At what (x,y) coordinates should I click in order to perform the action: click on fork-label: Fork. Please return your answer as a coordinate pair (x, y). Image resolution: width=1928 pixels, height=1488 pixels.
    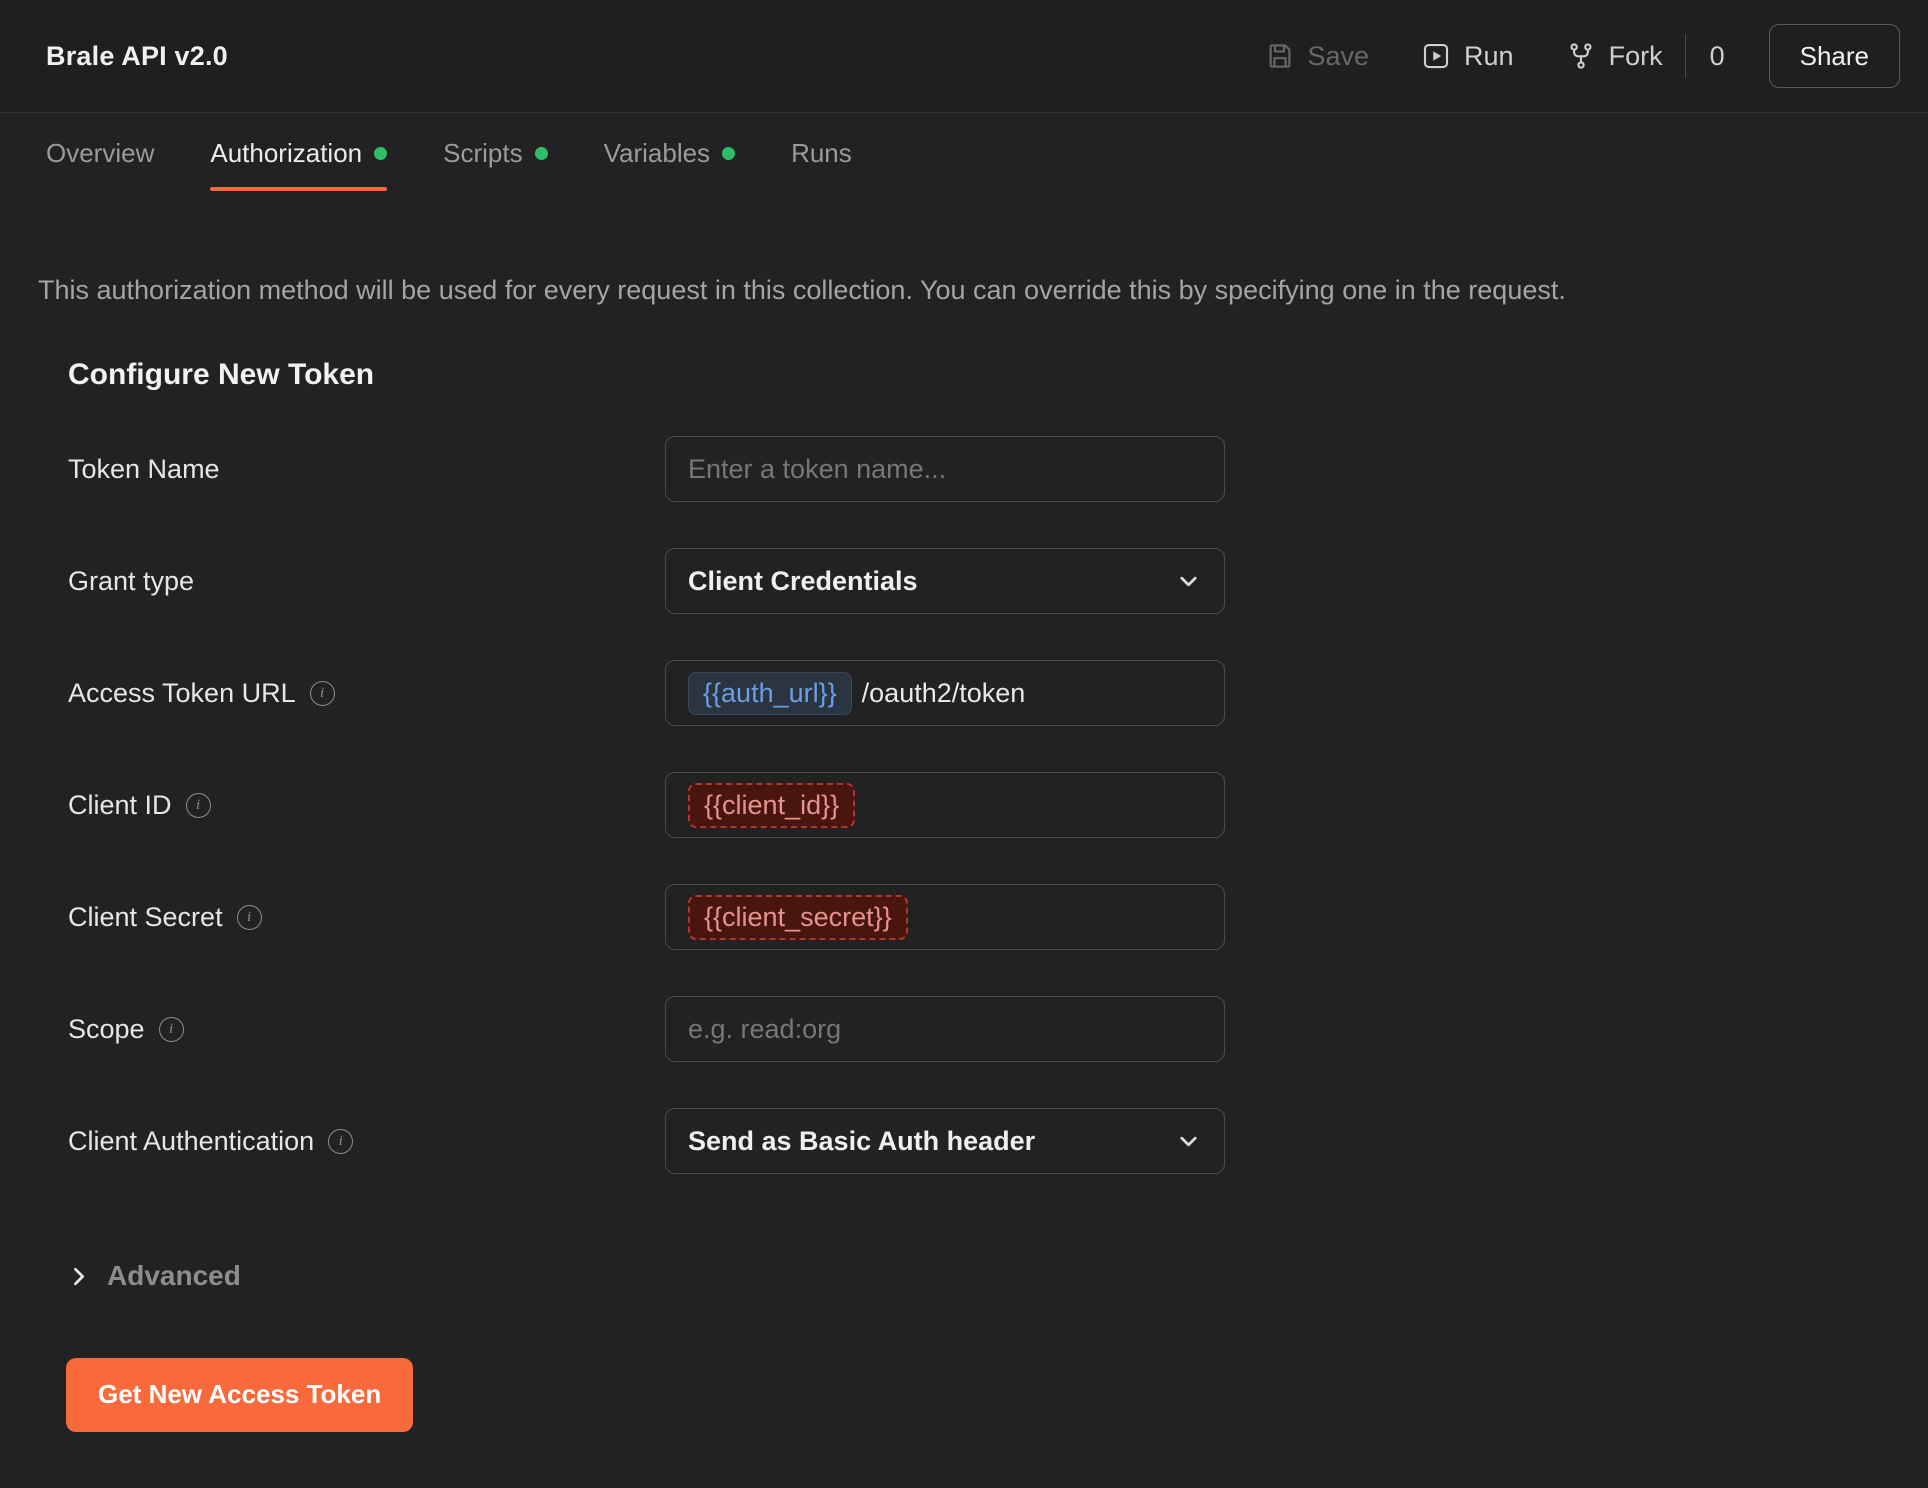
    Looking at the image, I should click on (1635, 55).